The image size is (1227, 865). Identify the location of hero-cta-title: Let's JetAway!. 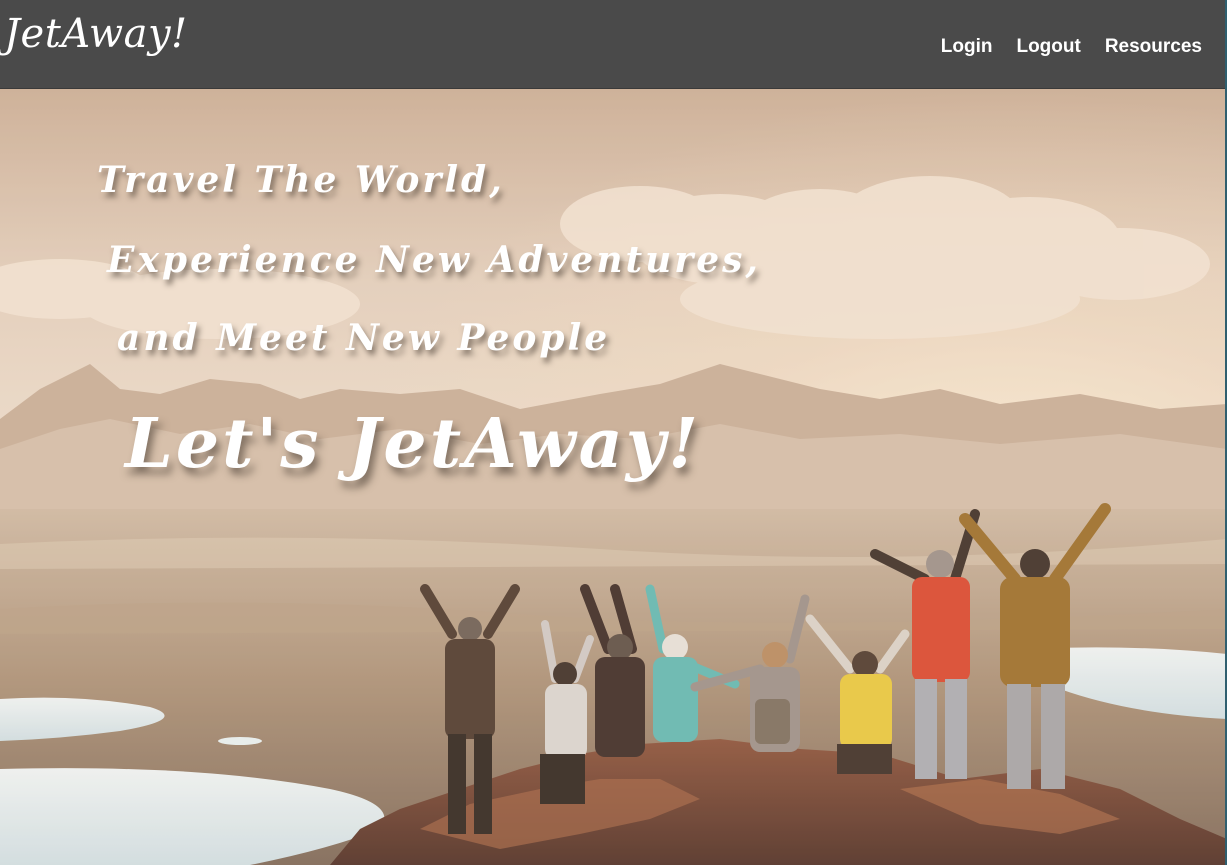
(413, 444).